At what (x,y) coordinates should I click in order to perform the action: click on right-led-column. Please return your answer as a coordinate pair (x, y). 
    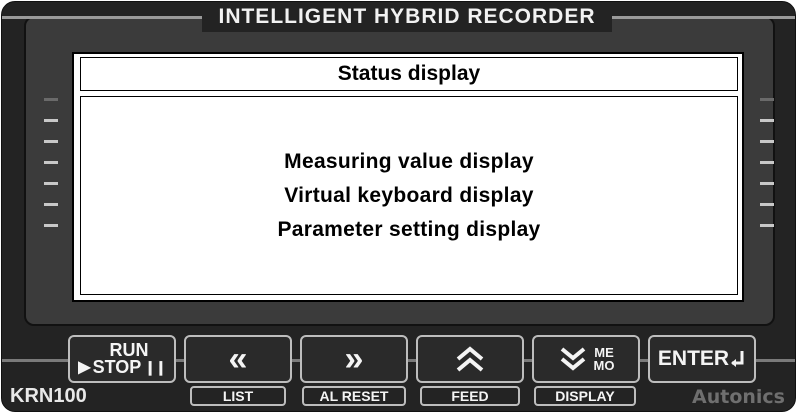
    Looking at the image, I should click on (767, 171).